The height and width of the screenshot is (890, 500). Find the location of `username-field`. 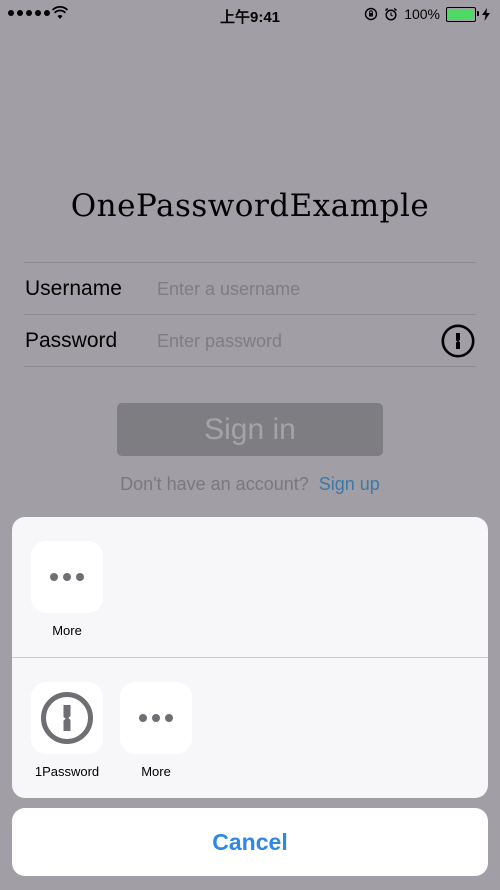

username-field is located at coordinates (292, 289).